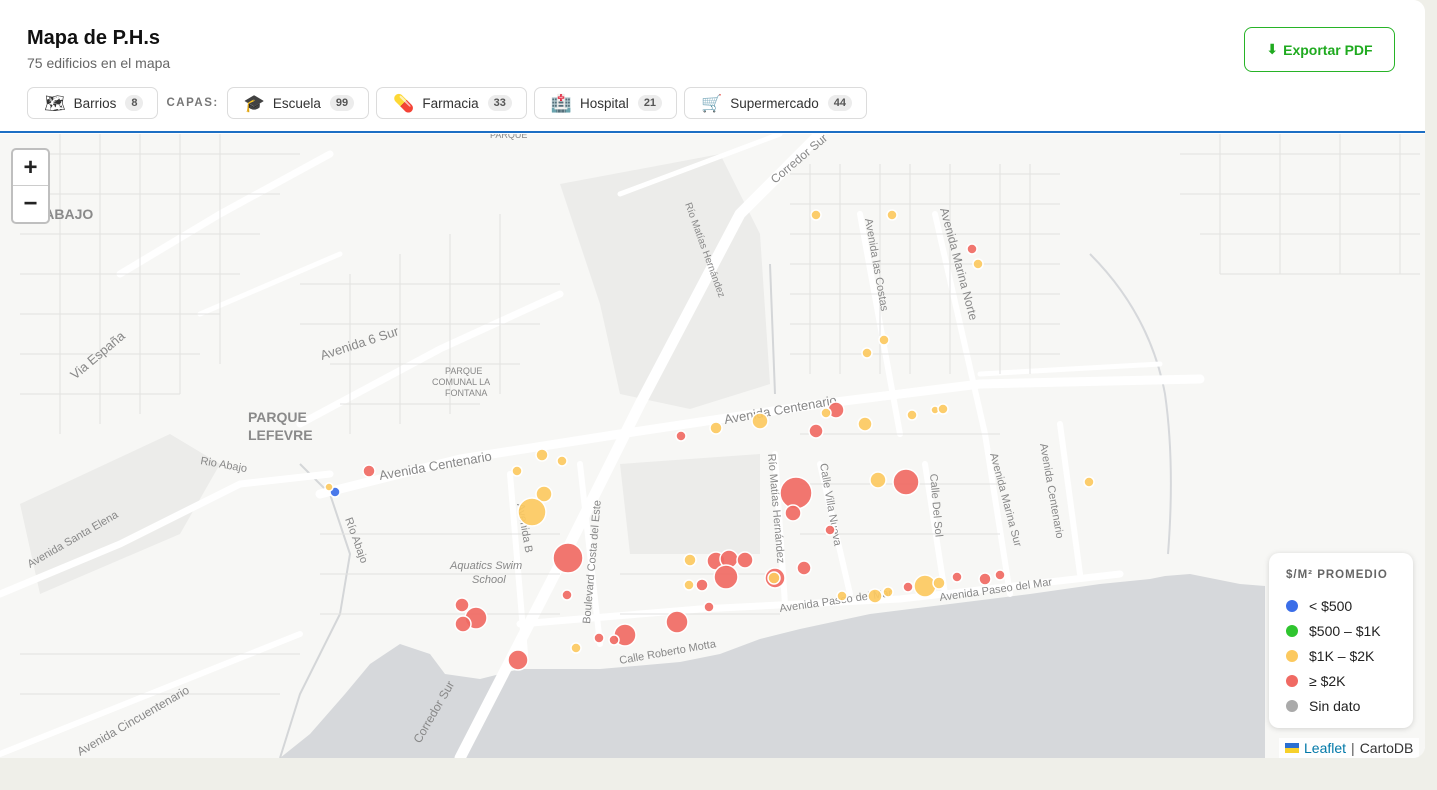 Image resolution: width=1437 pixels, height=790 pixels. Describe the element at coordinates (30, 204) in the screenshot. I see `zoom-out-button: −` at that location.